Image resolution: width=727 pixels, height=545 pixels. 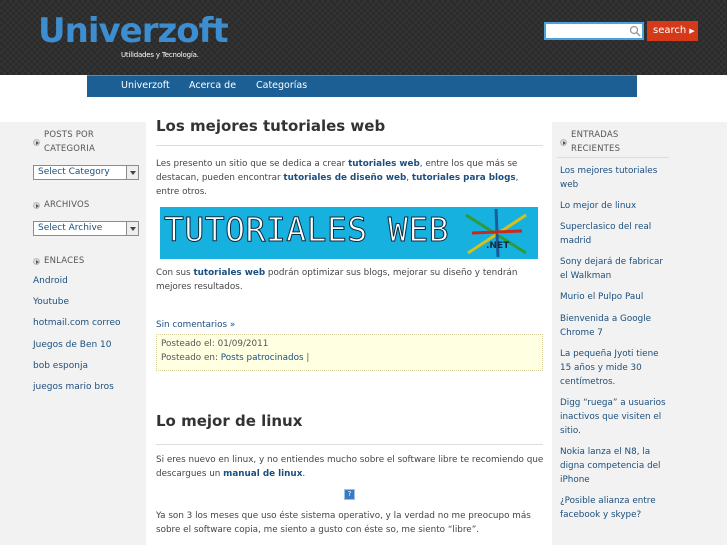 What do you see at coordinates (611, 417) in the screenshot?
I see `link-line: inactivos que visiten el` at bounding box center [611, 417].